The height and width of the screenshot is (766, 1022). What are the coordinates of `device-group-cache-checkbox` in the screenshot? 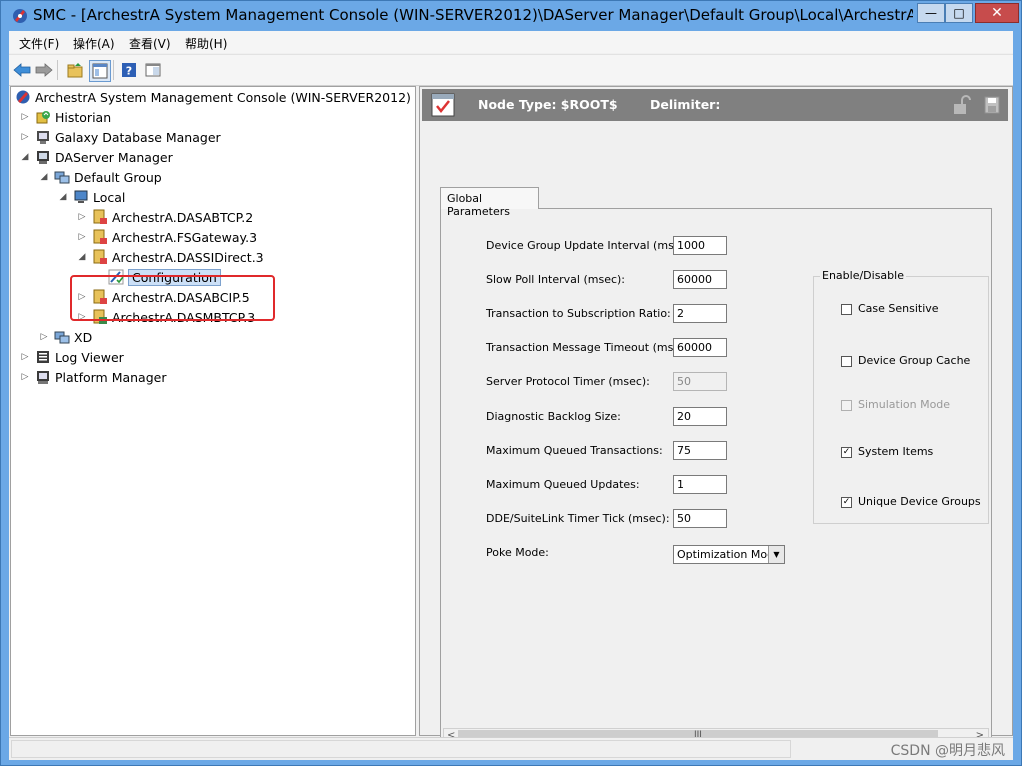 It's located at (846, 361).